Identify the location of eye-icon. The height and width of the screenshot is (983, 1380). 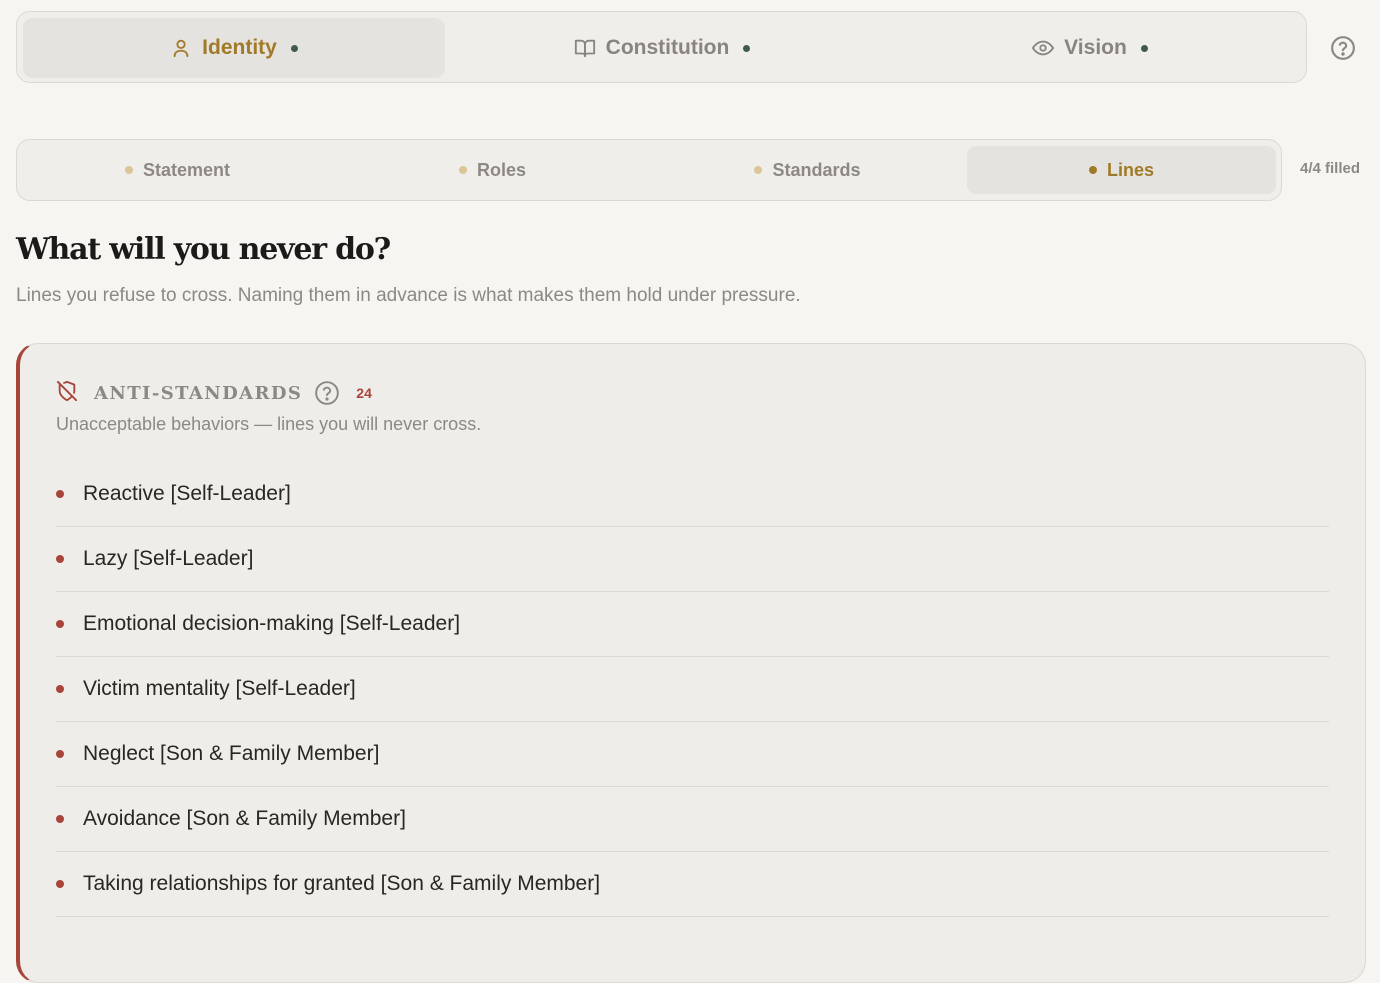
(1043, 48).